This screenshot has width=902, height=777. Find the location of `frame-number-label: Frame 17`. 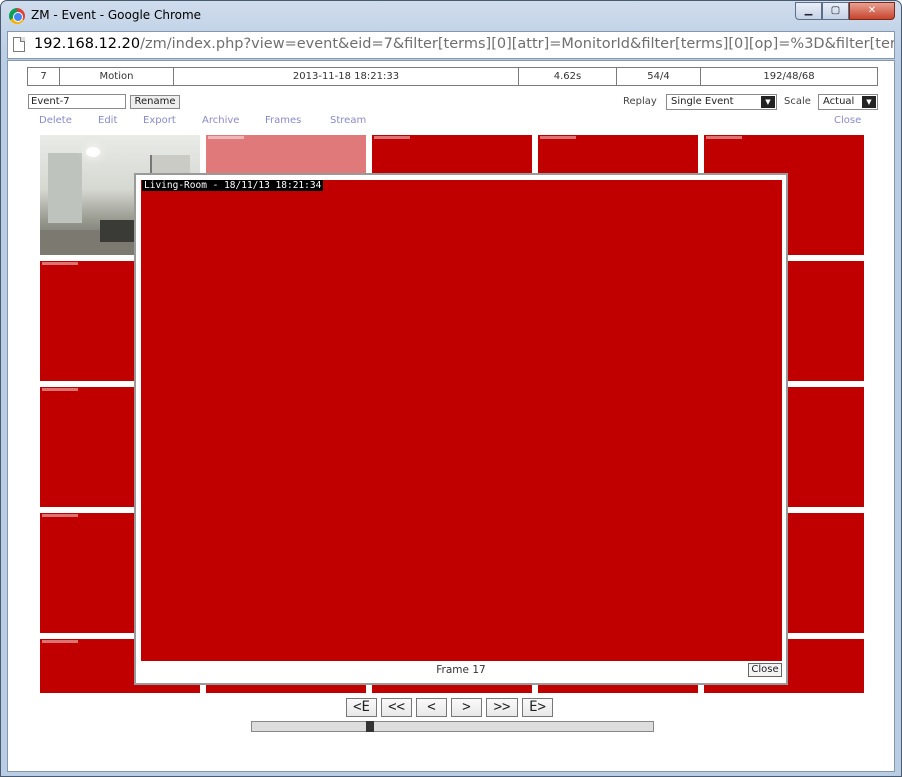

frame-number-label: Frame 17 is located at coordinates (461, 670).